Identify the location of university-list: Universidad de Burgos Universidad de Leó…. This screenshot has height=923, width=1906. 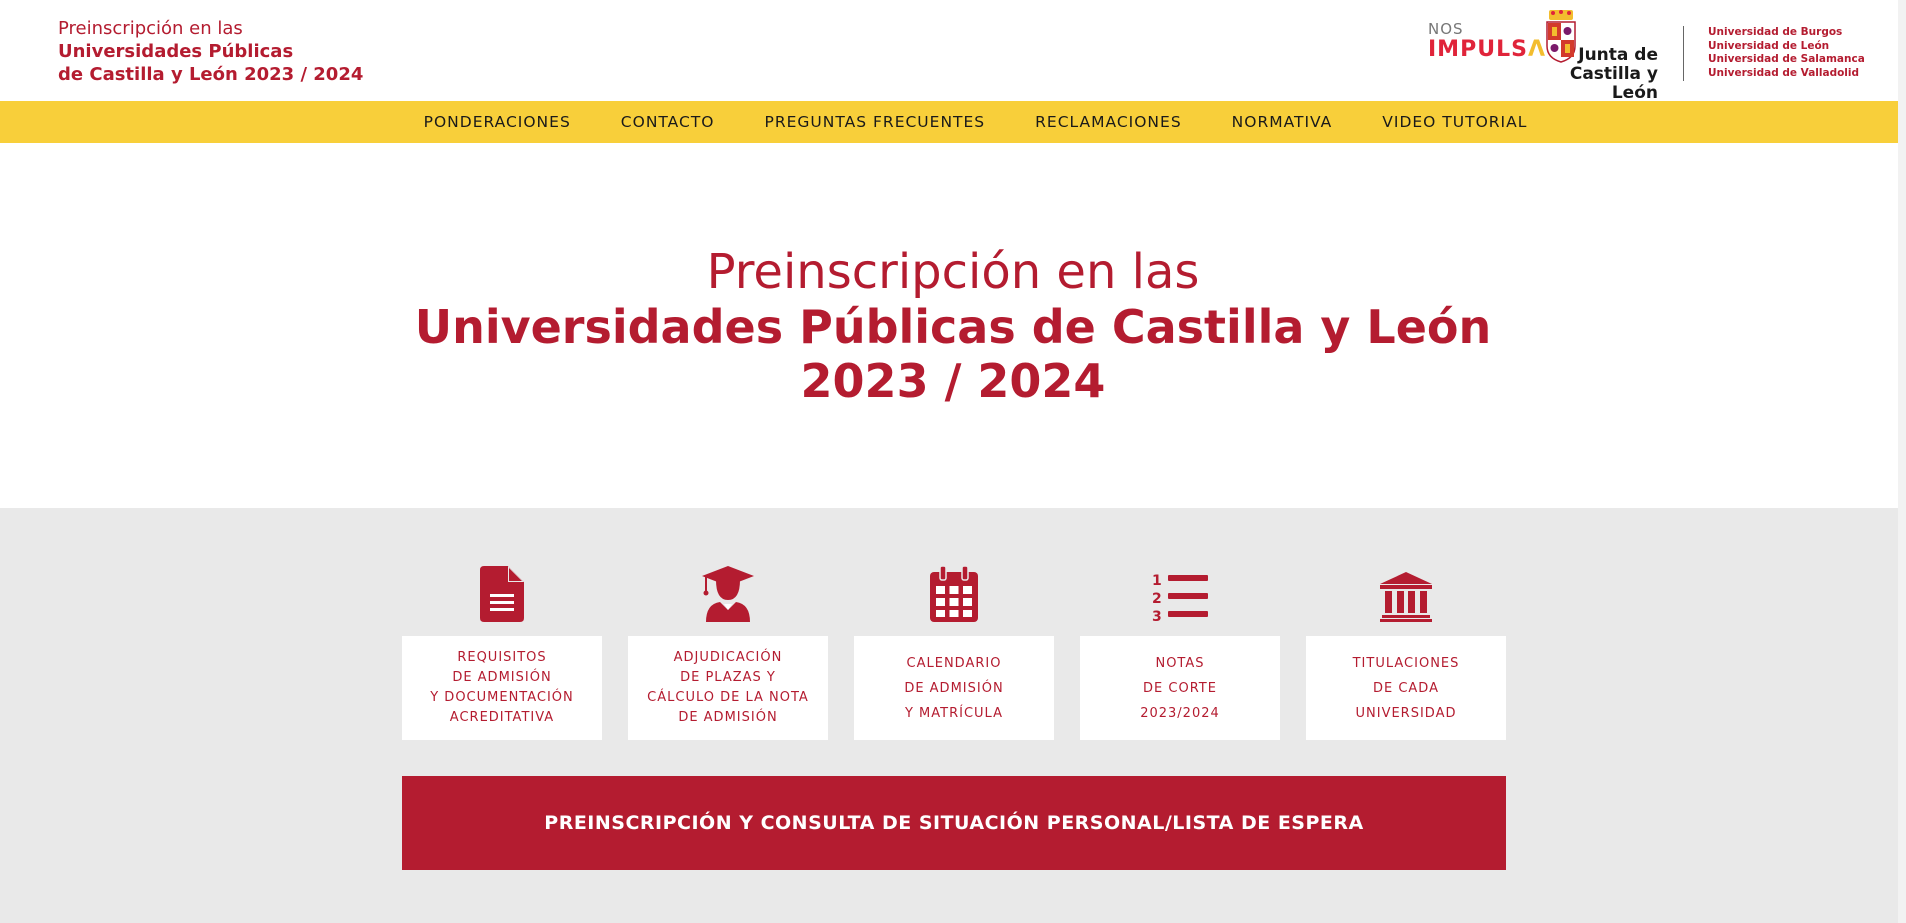
(1786, 53).